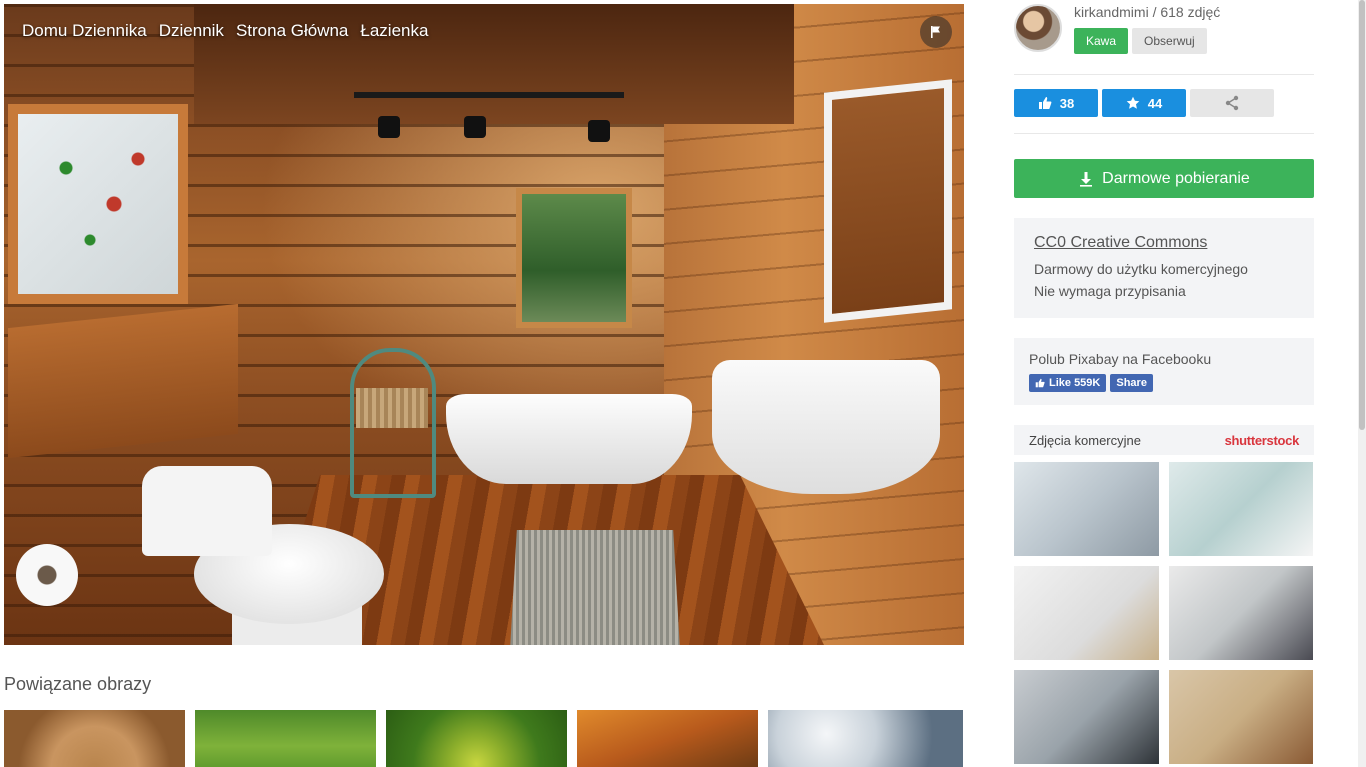  I want to click on favorite-button: 44, so click(1144, 103).